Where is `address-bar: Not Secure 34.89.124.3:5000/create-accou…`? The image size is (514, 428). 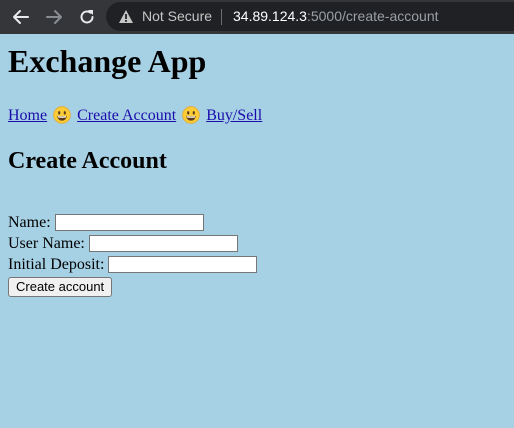
address-bar: Not Secure 34.89.124.3:5000/create-accou… is located at coordinates (310, 16).